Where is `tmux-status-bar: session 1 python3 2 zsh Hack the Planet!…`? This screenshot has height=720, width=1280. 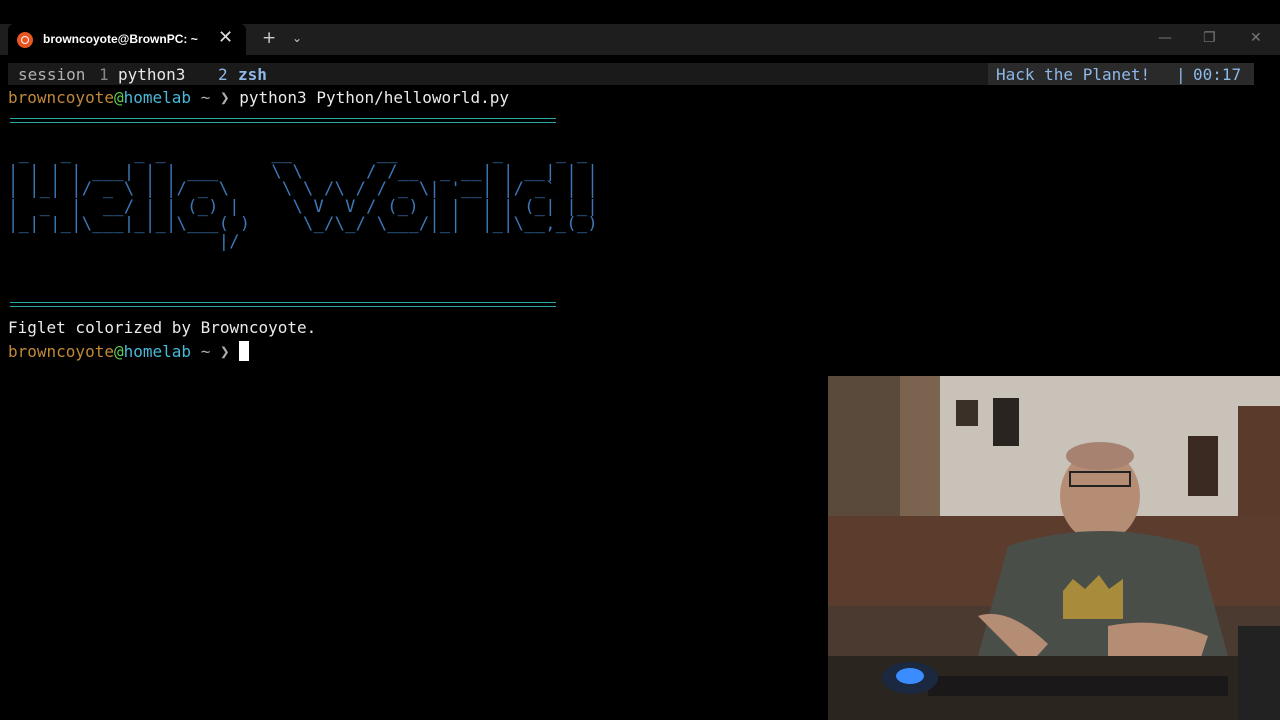 tmux-status-bar: session 1 python3 2 zsh Hack the Planet!… is located at coordinates (631, 74).